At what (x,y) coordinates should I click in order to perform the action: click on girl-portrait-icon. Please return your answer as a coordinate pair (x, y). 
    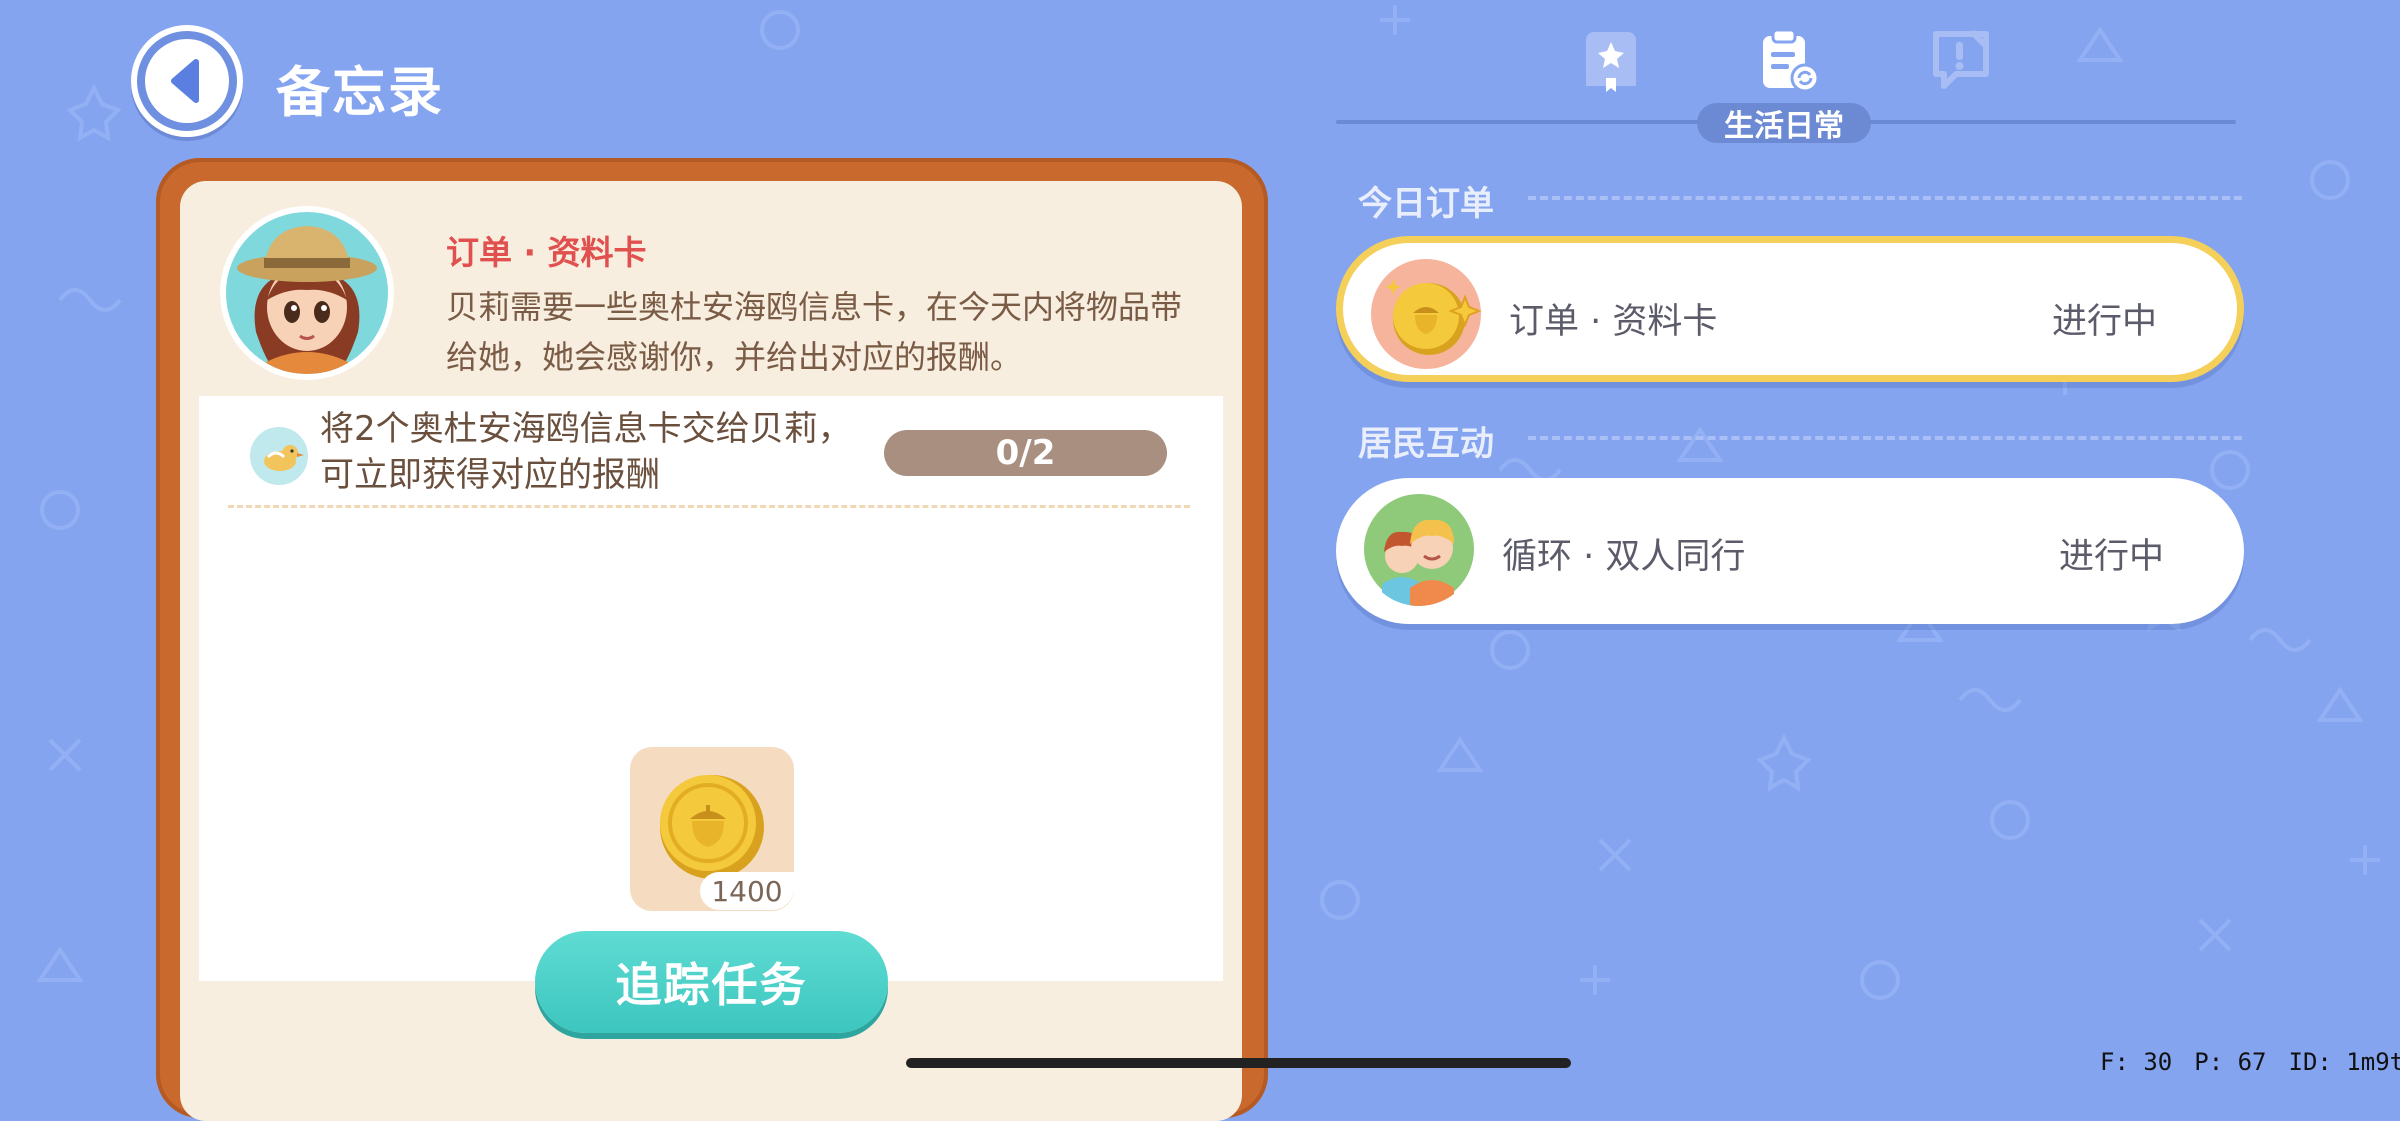
    Looking at the image, I should click on (307, 293).